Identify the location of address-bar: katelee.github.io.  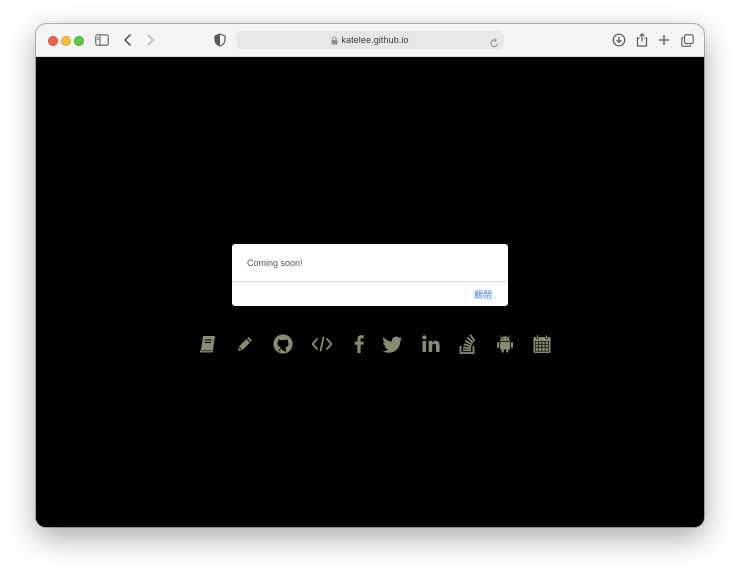
(370, 40).